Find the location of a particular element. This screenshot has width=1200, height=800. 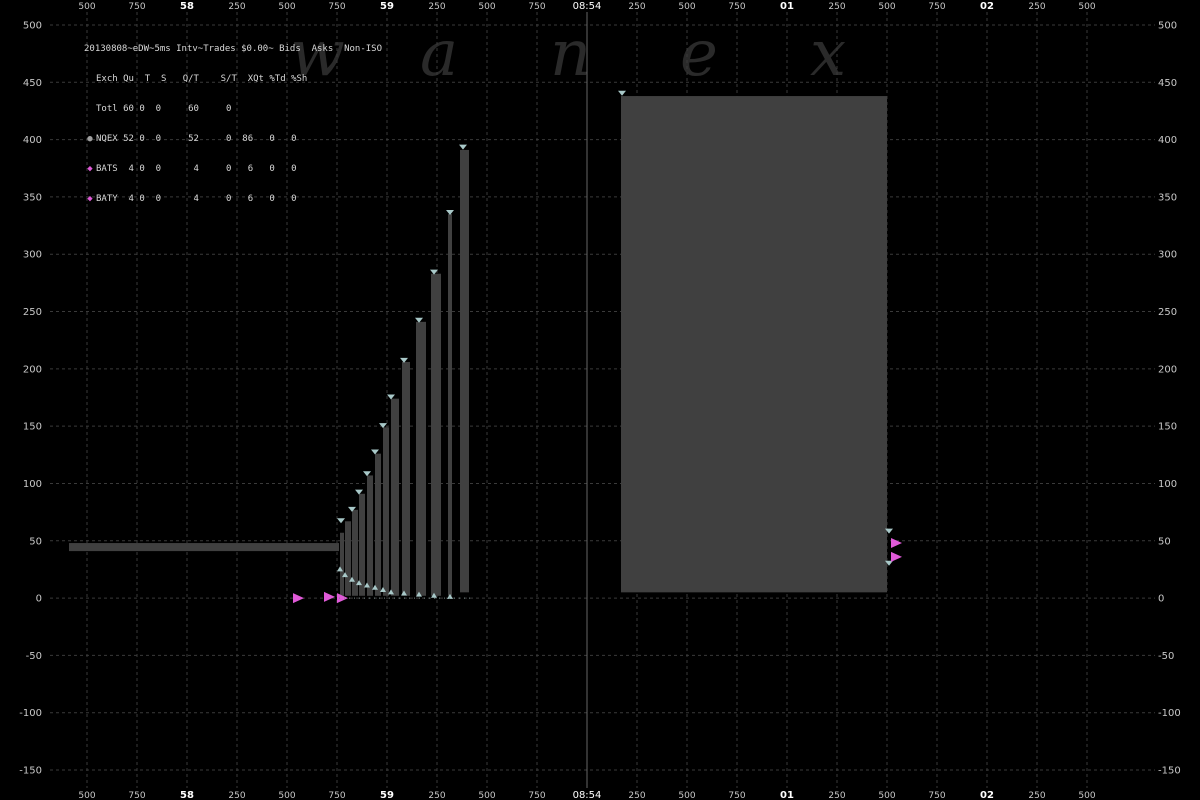

legend-row-text: BATS 4 0 0 4 0 6 0 0 is located at coordinates (196, 169).